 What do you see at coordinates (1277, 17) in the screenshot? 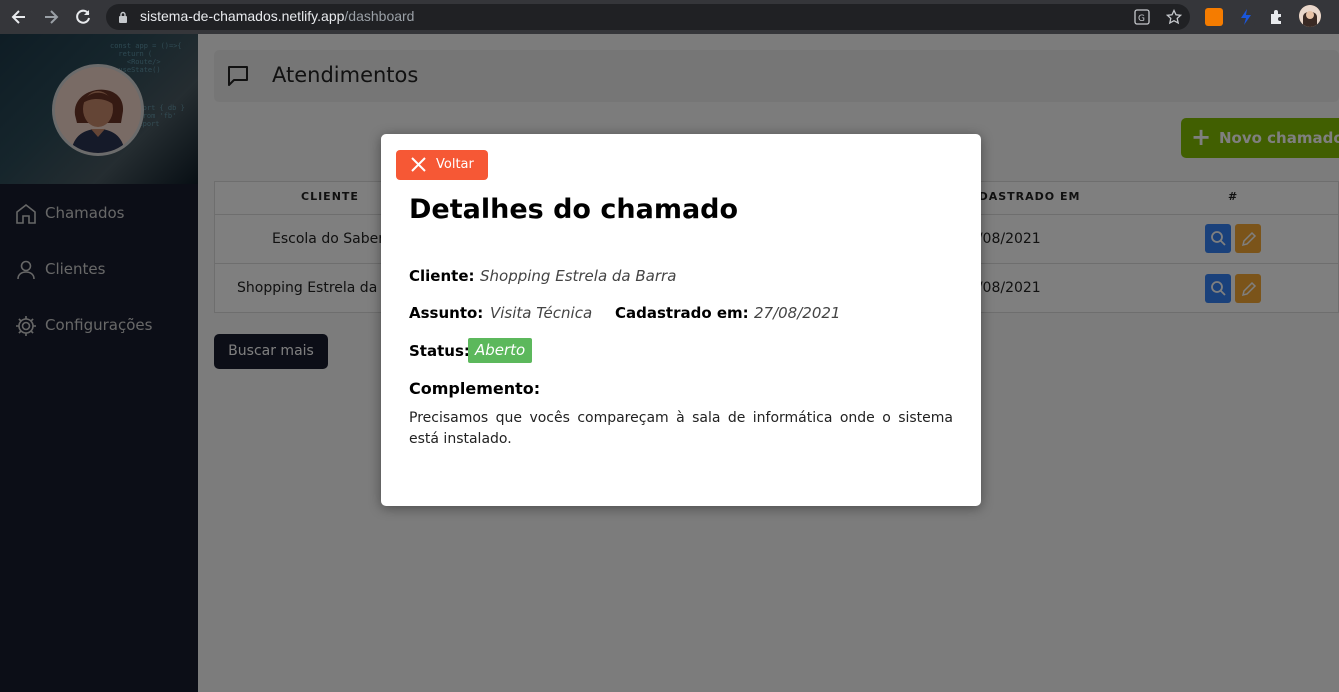
I see `puzzle-extensions-icon` at bounding box center [1277, 17].